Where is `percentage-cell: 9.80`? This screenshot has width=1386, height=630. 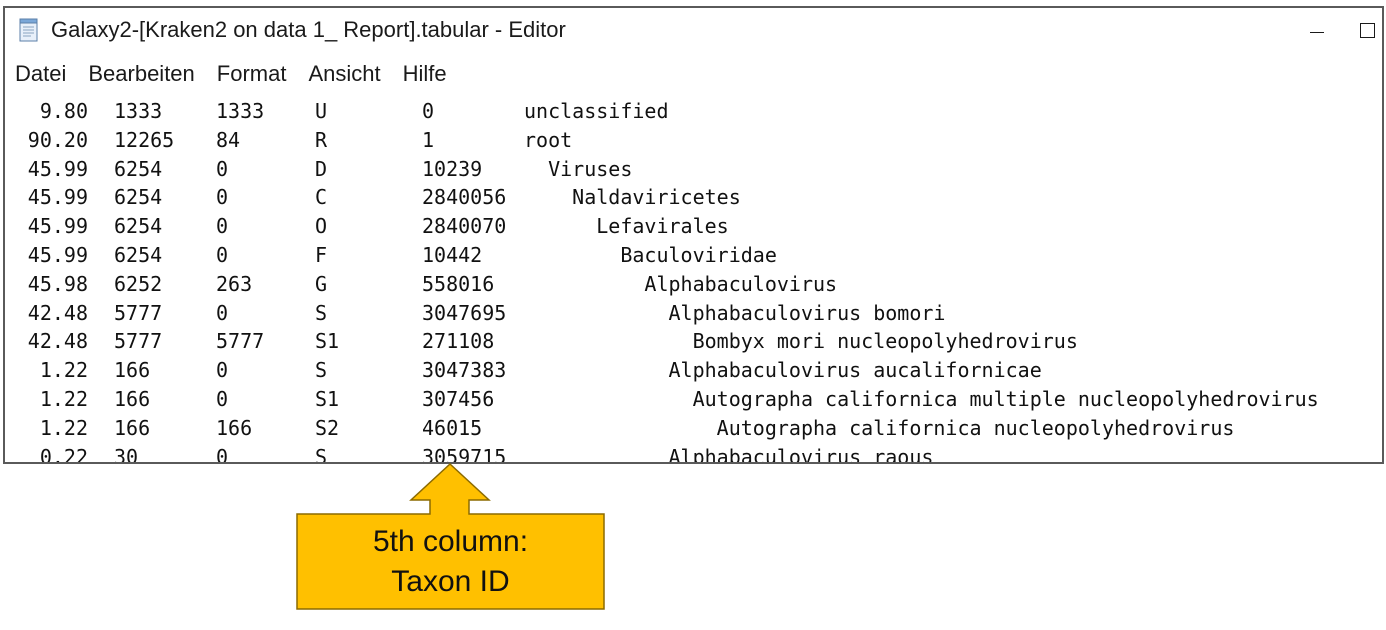 percentage-cell: 9.80 is located at coordinates (63, 111).